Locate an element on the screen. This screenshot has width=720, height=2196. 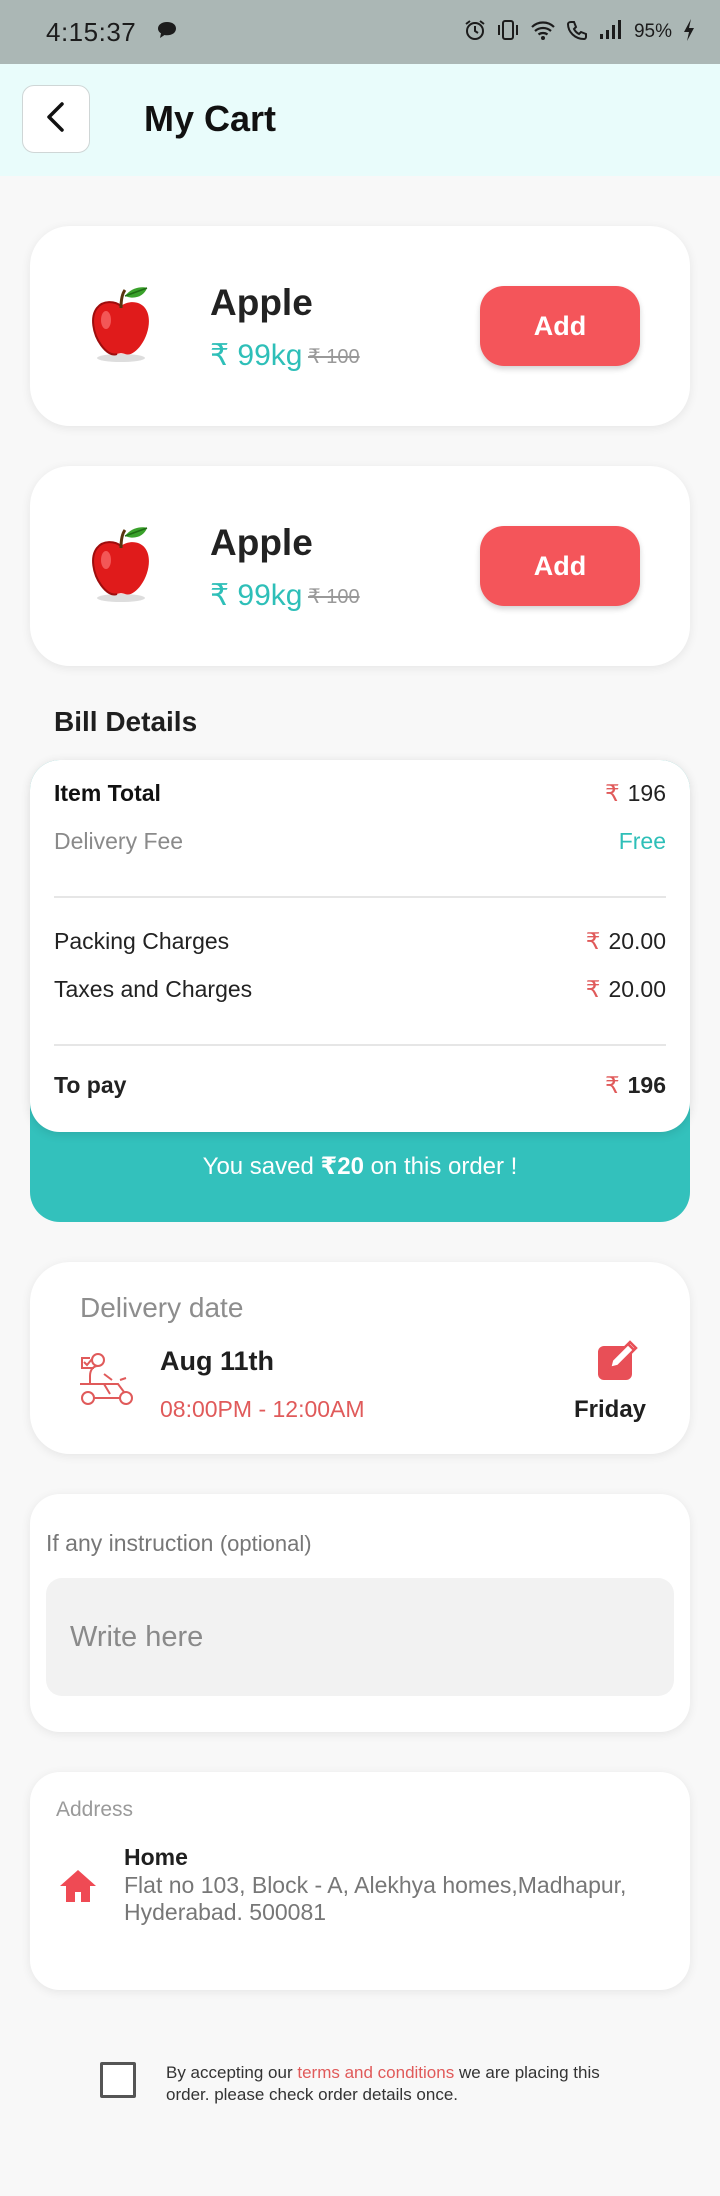
taxes-row: Taxes and Charges ₹20.00 is located at coordinates (360, 989).